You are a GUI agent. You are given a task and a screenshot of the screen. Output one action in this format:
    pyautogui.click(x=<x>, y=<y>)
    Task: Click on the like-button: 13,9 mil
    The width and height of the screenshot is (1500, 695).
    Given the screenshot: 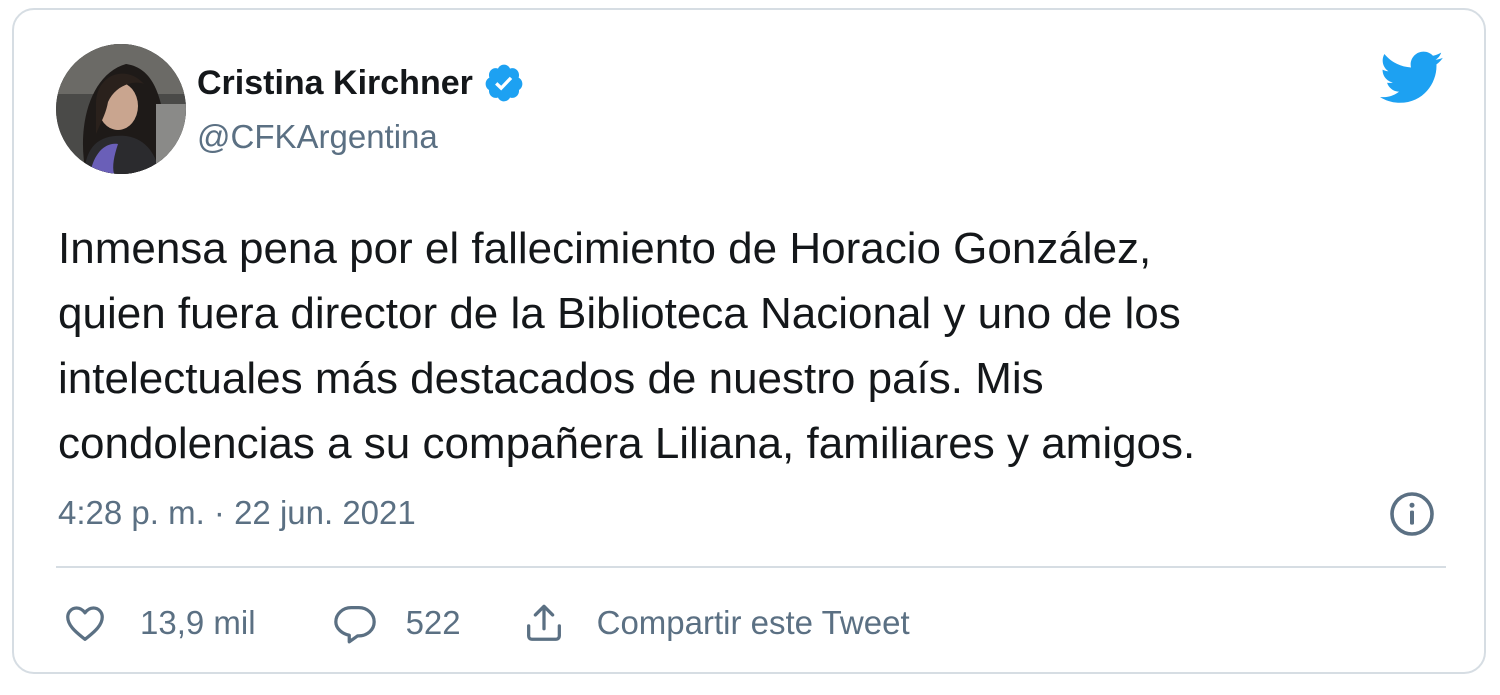 What is the action you would take?
    pyautogui.click(x=197, y=623)
    